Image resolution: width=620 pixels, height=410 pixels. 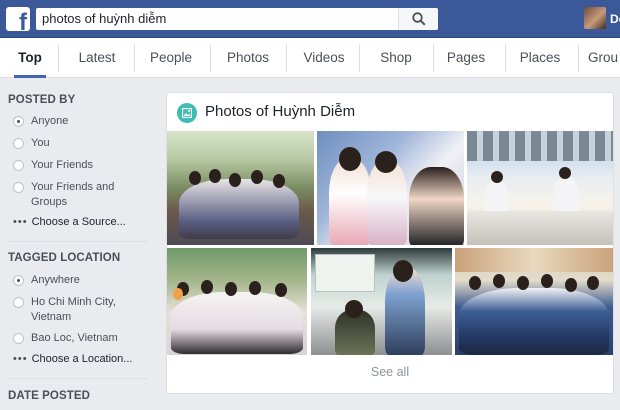 What do you see at coordinates (466, 58) in the screenshot?
I see `tab-pages: Pages` at bounding box center [466, 58].